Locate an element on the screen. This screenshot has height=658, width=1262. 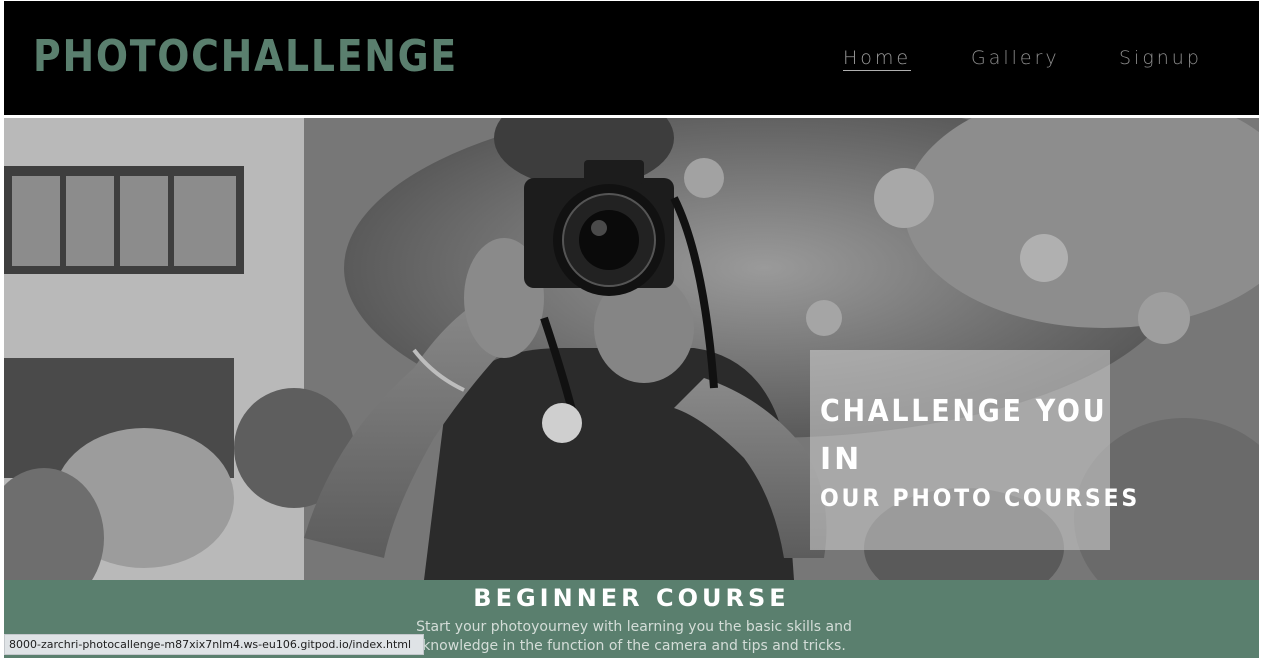
main-nav: Home Gallery Signup is located at coordinates (631, 62).